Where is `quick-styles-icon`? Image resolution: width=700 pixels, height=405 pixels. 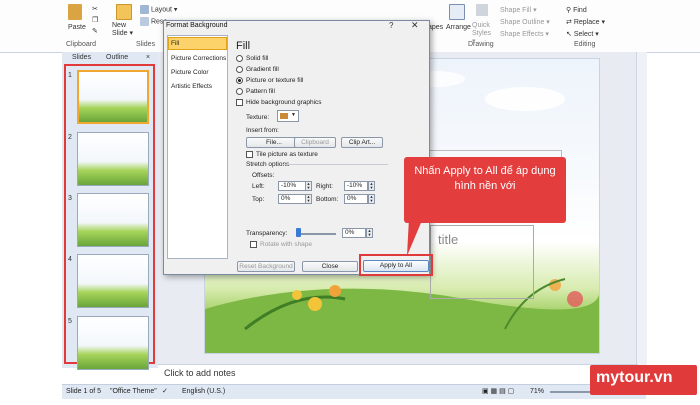 quick-styles-icon is located at coordinates (482, 10).